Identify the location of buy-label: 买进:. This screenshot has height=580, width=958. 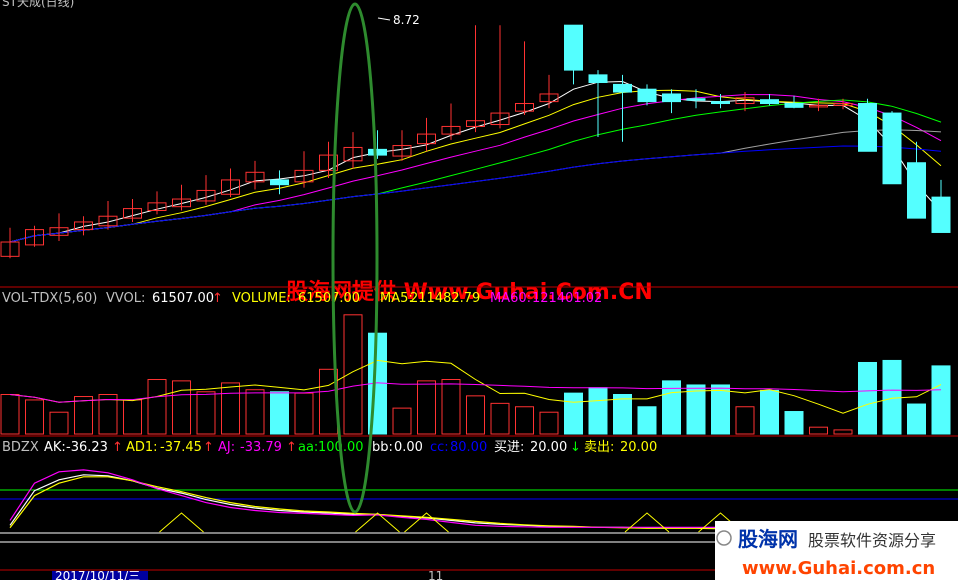
(509, 447).